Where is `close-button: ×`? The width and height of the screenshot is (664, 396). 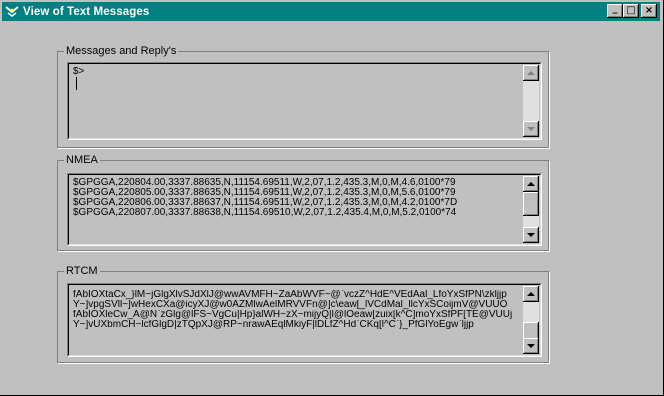
close-button: × is located at coordinates (649, 11).